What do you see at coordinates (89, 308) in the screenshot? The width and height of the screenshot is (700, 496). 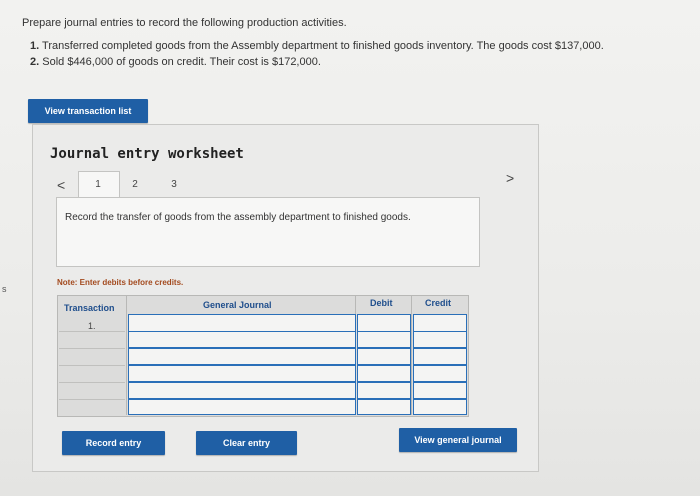 I see `column-header-transaction: Transaction` at bounding box center [89, 308].